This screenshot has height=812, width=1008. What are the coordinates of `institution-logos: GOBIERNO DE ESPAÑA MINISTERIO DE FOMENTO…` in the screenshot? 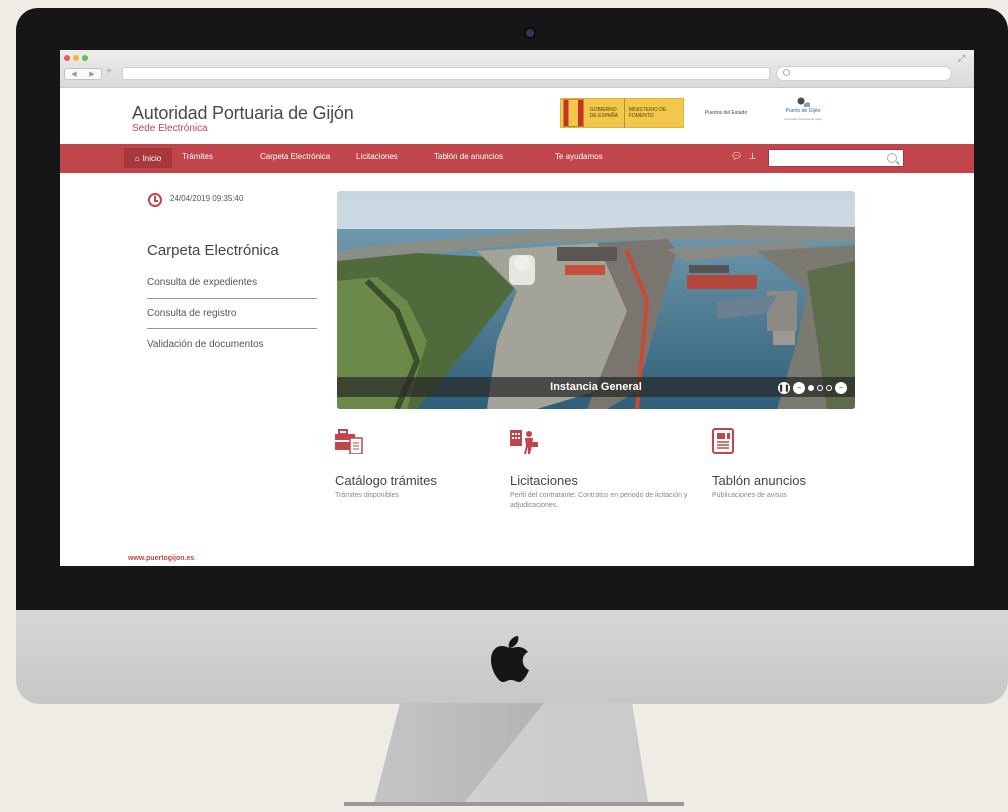 It's located at (697, 113).